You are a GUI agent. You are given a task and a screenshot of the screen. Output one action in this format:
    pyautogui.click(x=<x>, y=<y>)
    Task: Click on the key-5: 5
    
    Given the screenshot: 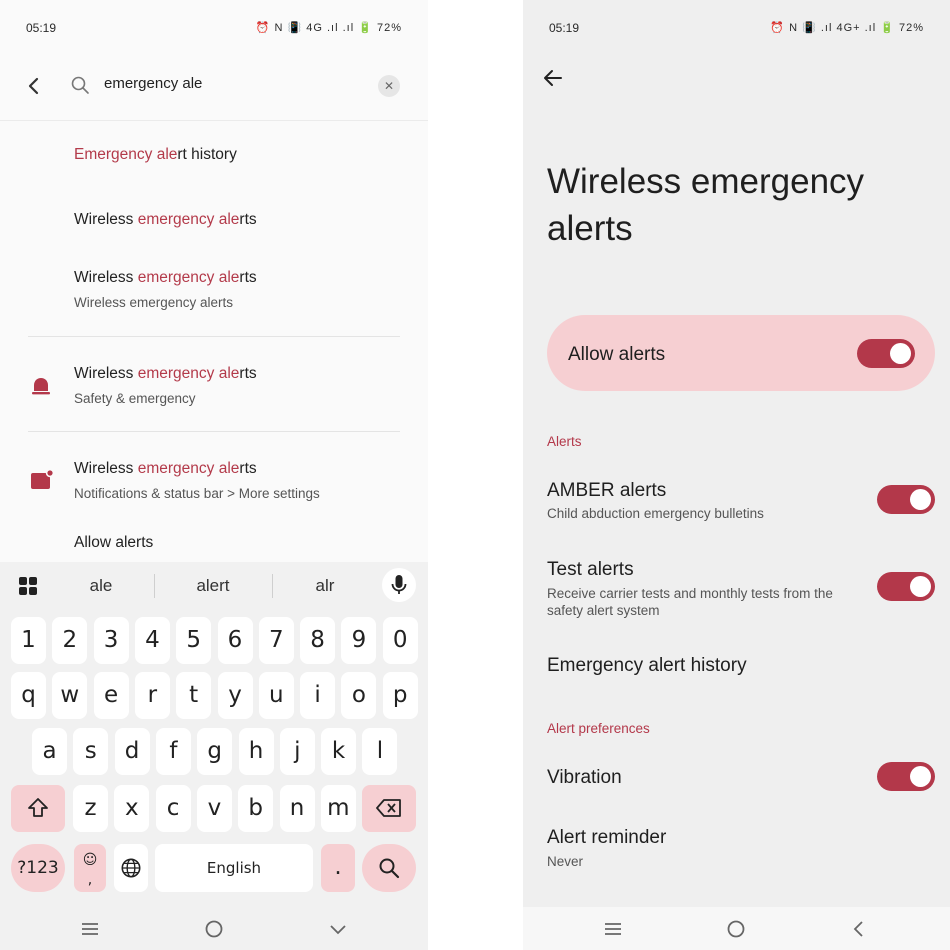 What is the action you would take?
    pyautogui.click(x=194, y=640)
    